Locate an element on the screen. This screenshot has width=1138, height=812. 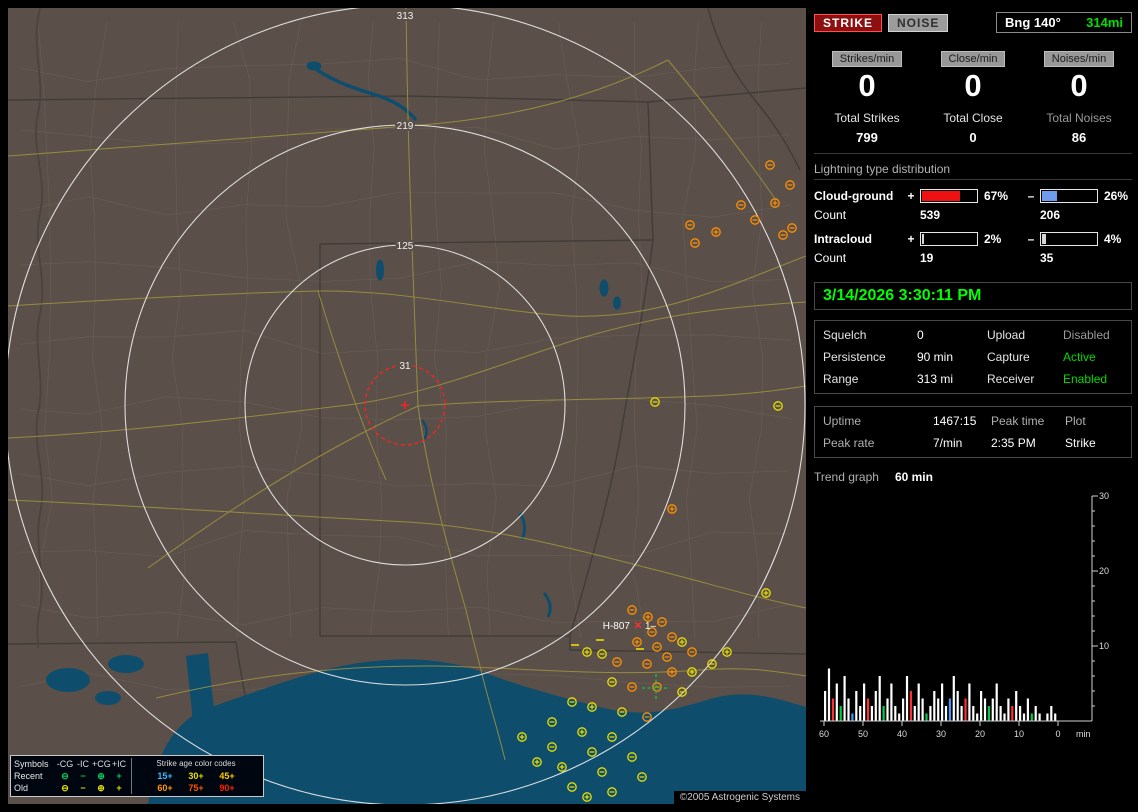
noises-per-min-chip: Noises/min is located at coordinates (1079, 59).